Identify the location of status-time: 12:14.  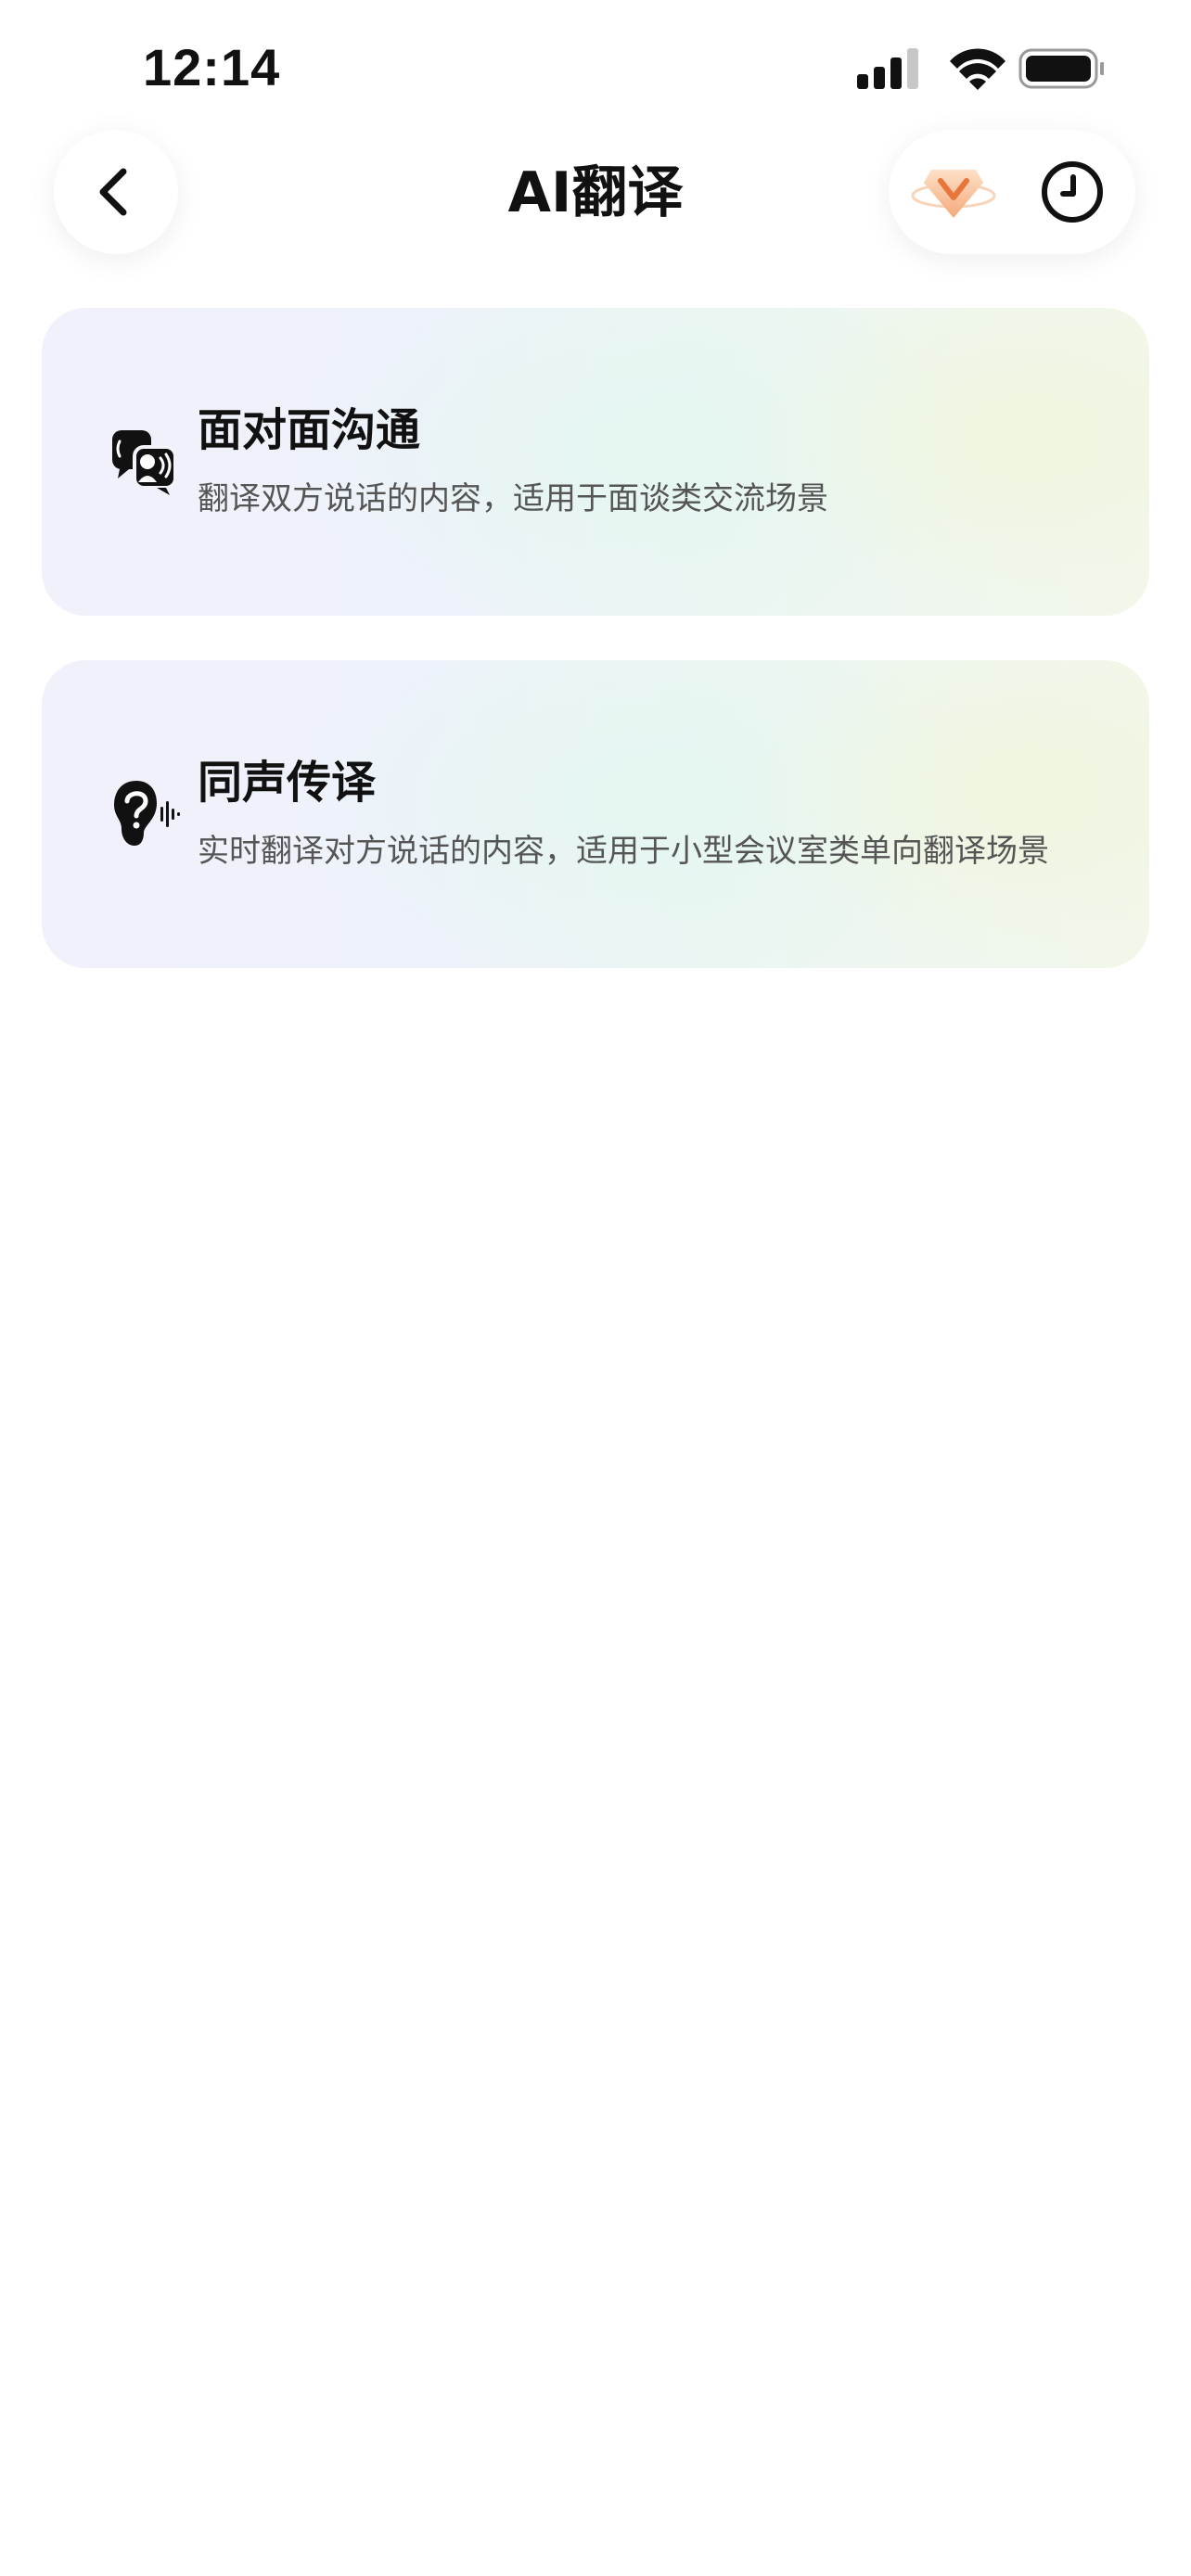
(212, 67).